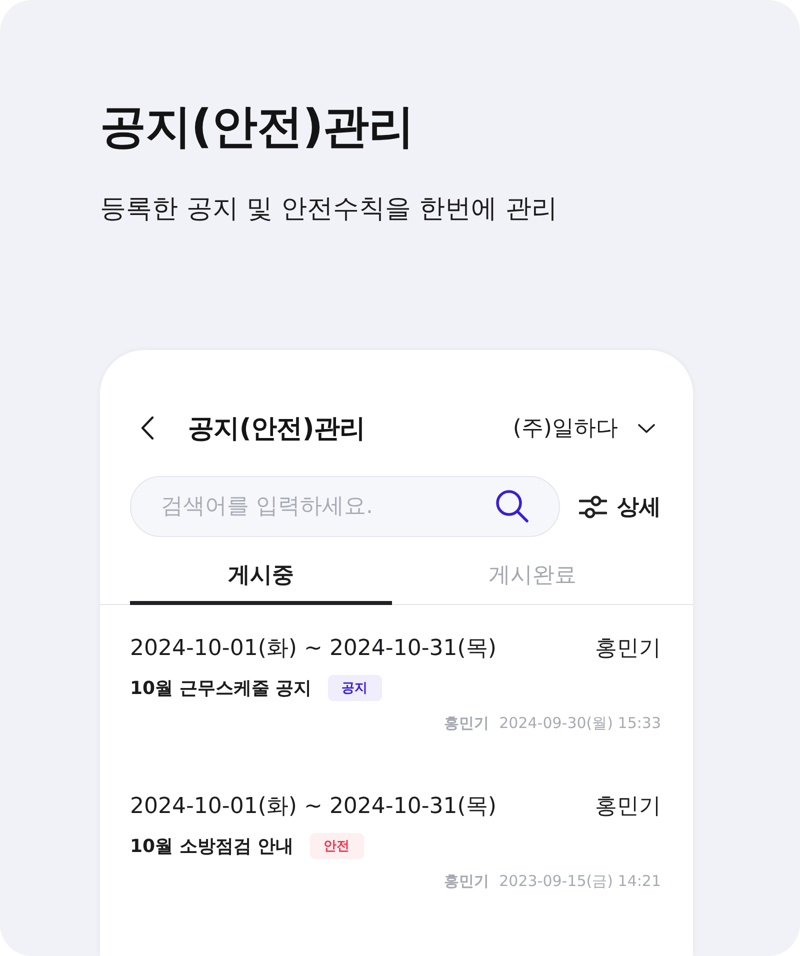  Describe the element at coordinates (396, 684) in the screenshot. I see `post-list-item: 2024-10-01(화) ~ 2024-10-31(목) 홍민기 10월 근무스케줄 공지 공지 홍민기 2024-09-30(월) 15:33` at that location.